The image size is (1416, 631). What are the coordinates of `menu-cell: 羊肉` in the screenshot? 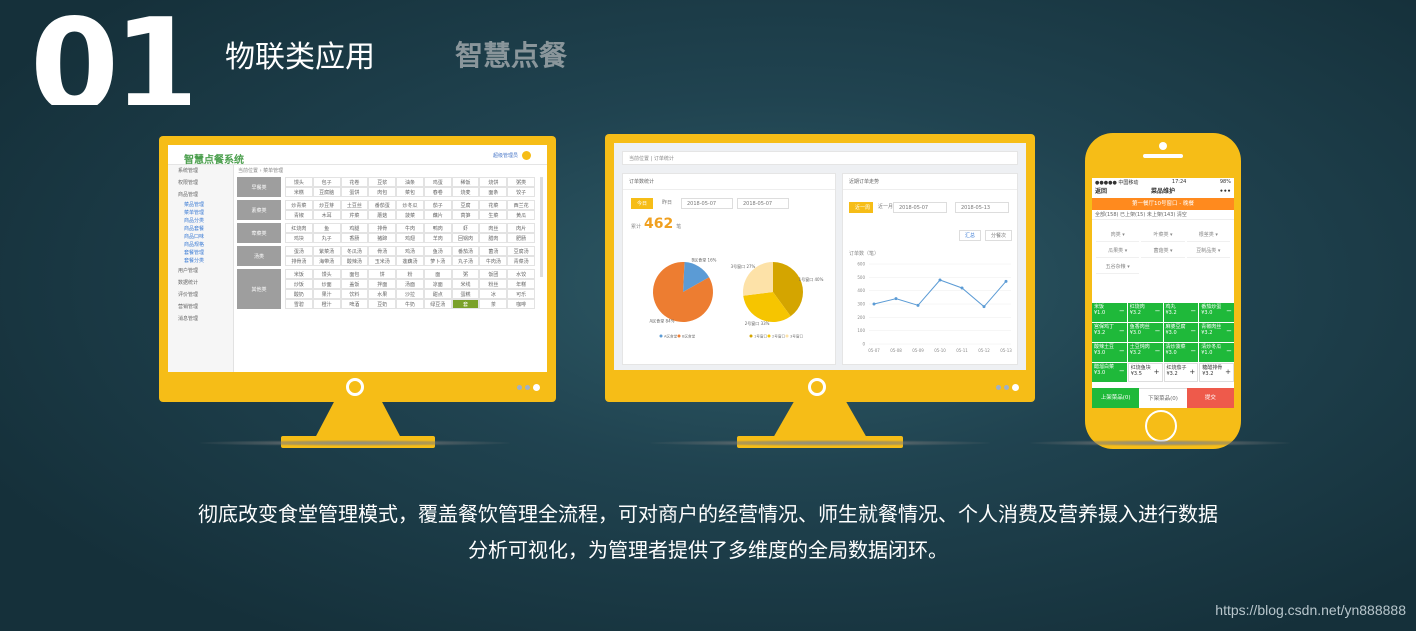 It's located at (437, 238).